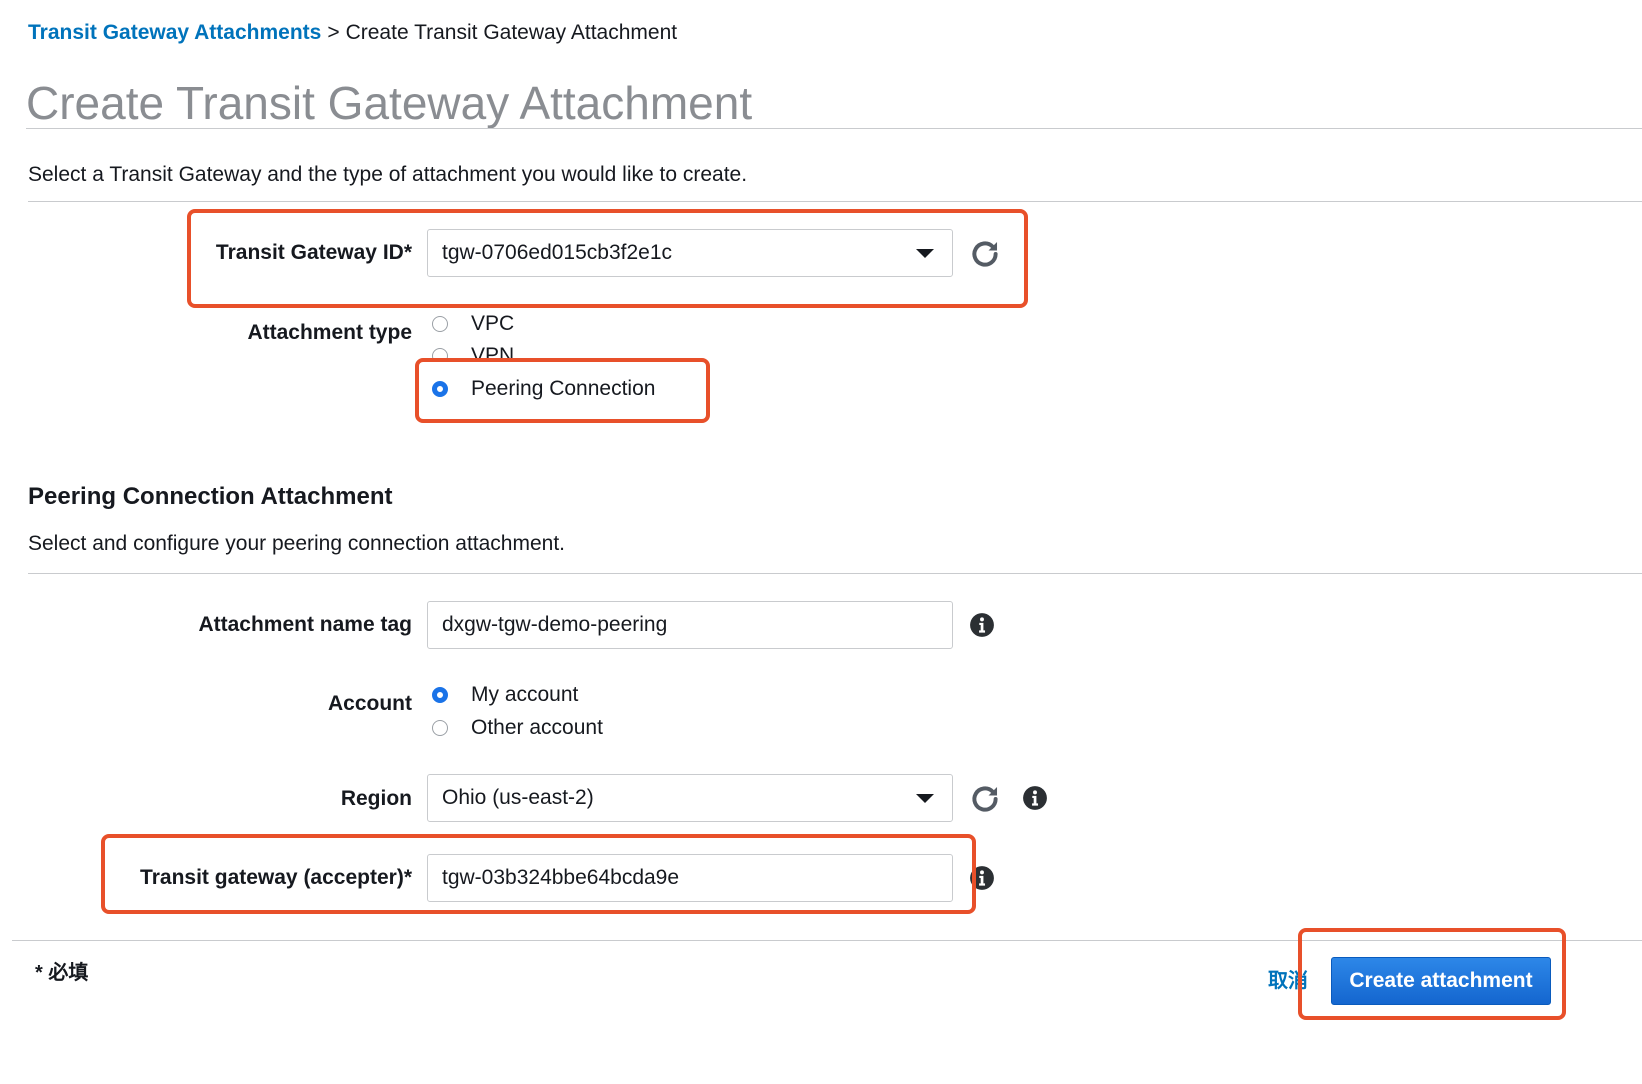  Describe the element at coordinates (62, 973) in the screenshot. I see `required-note: * 必填` at that location.